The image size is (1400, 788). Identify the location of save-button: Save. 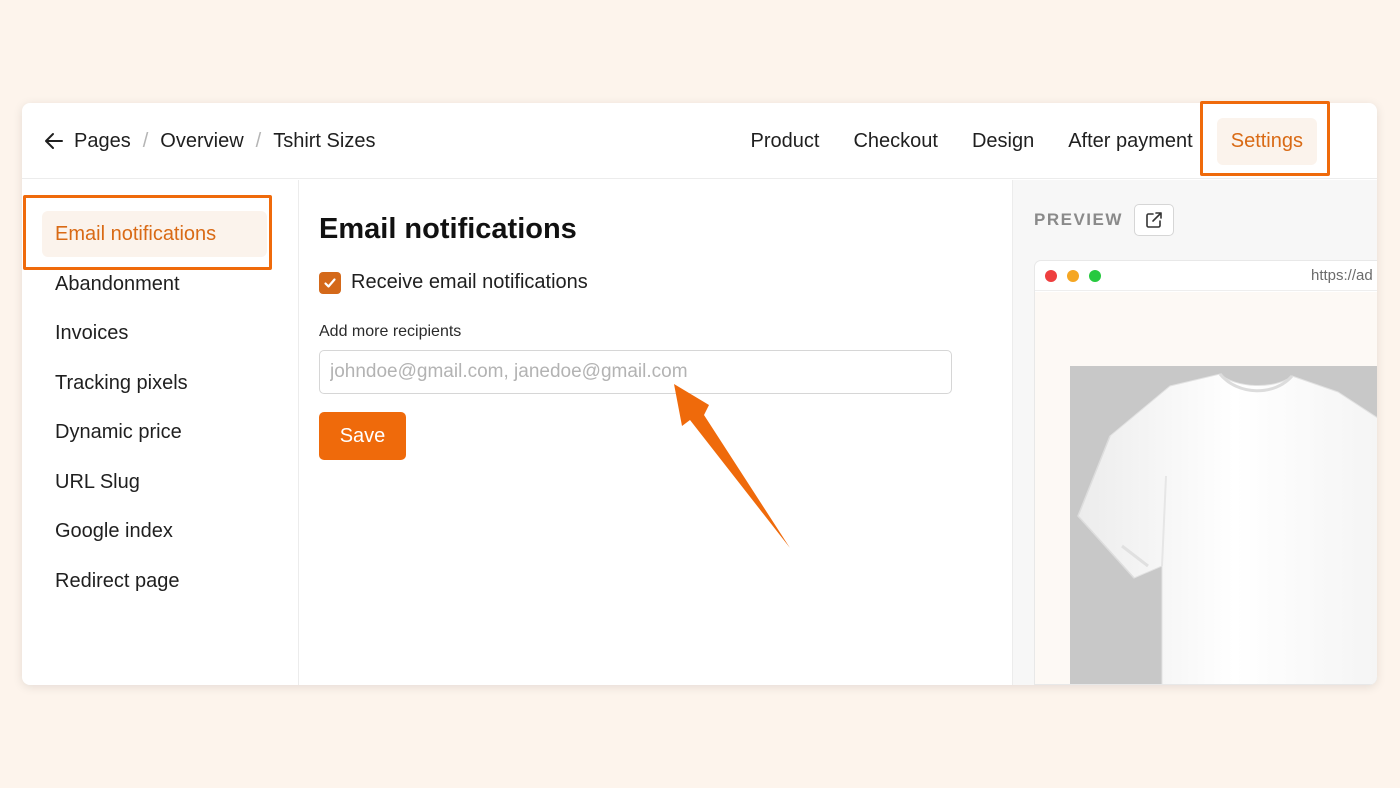
(362, 436).